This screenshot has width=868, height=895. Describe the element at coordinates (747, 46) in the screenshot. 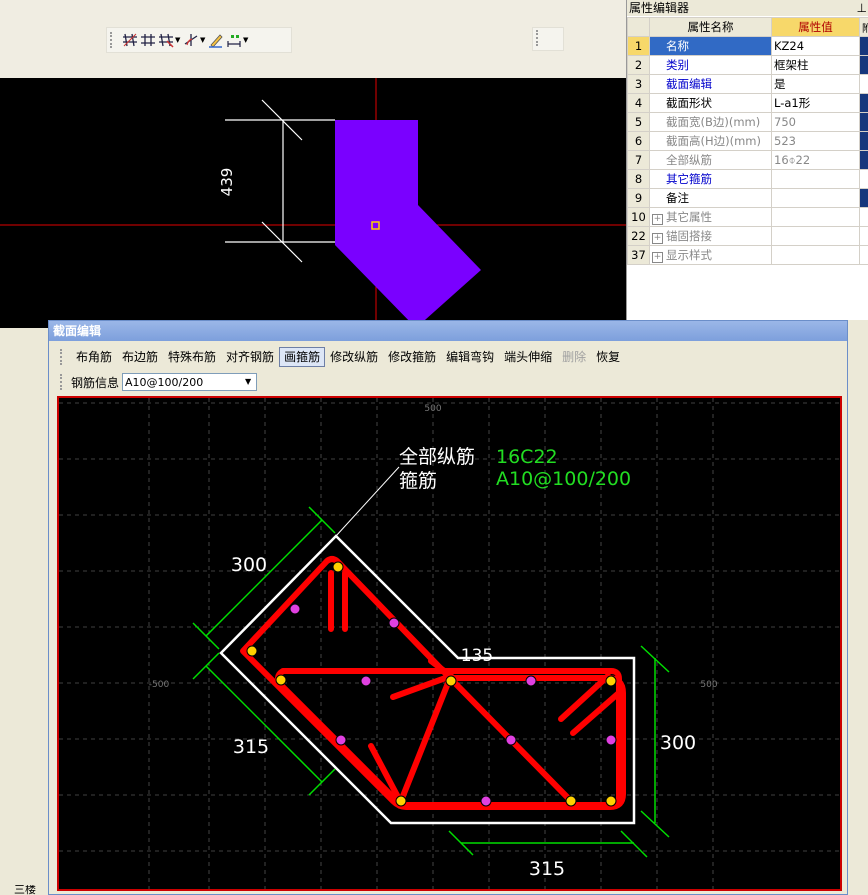

I see `table-row: 1 名称 KZ24` at that location.